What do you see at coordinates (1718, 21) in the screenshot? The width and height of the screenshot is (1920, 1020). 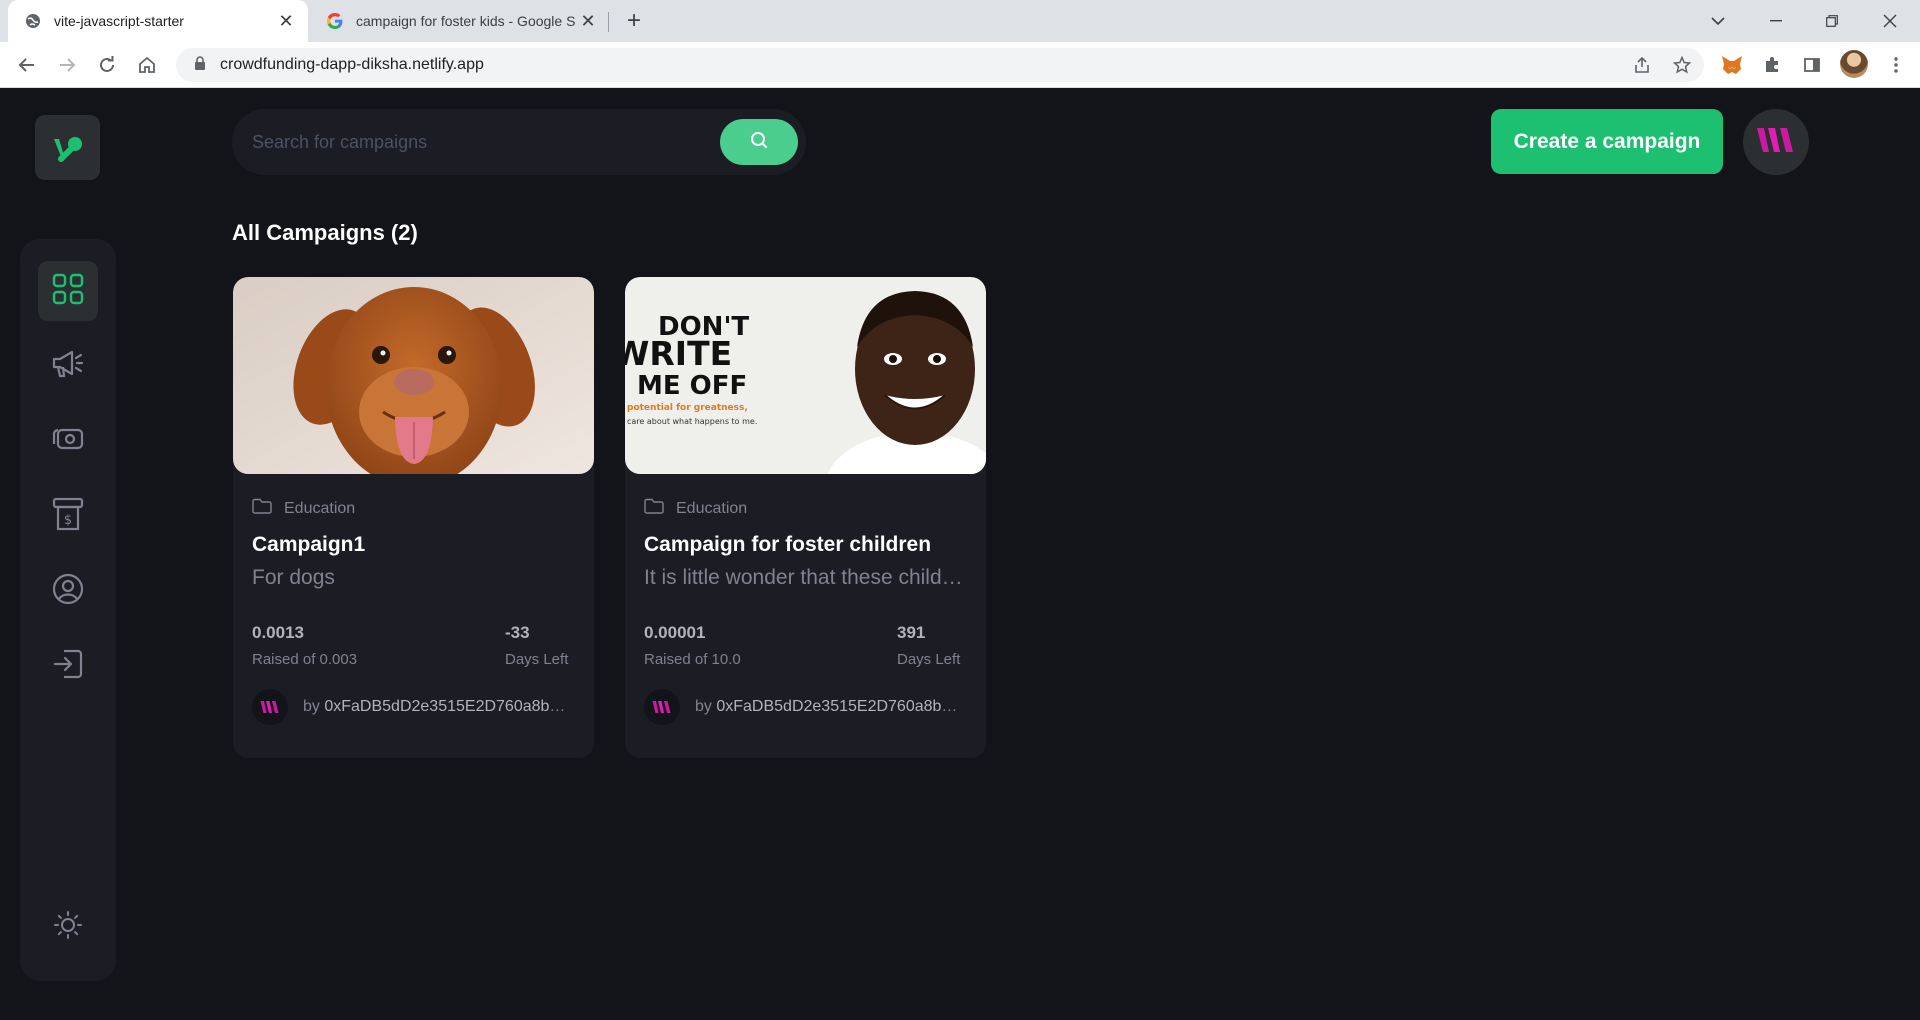 I see `tab-search-icon` at bounding box center [1718, 21].